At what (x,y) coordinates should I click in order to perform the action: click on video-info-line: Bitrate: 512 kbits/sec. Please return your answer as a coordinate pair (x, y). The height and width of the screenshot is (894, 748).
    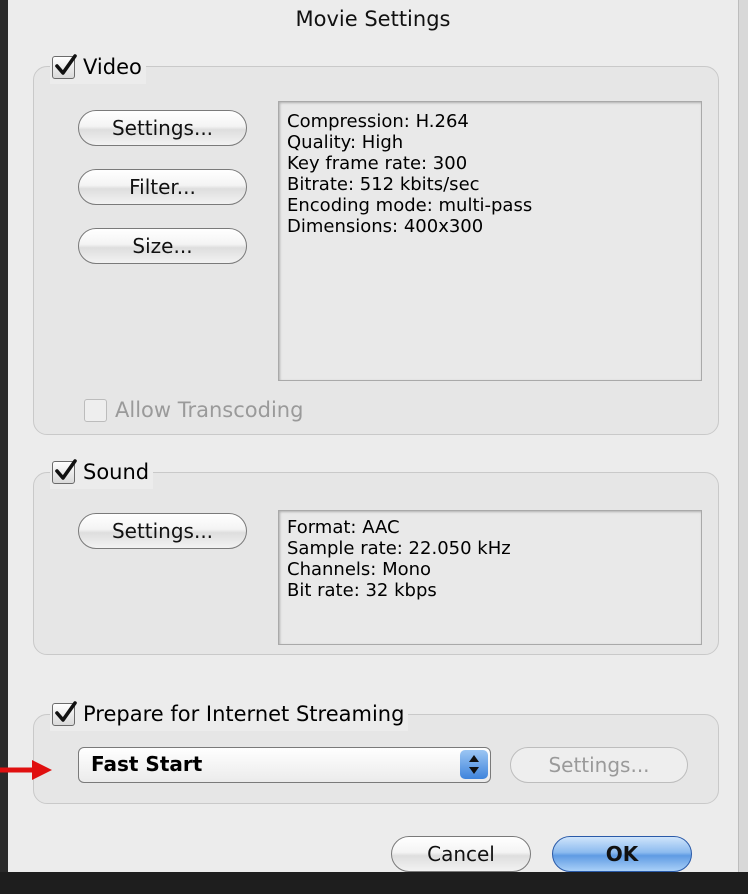
    Looking at the image, I should click on (383, 184).